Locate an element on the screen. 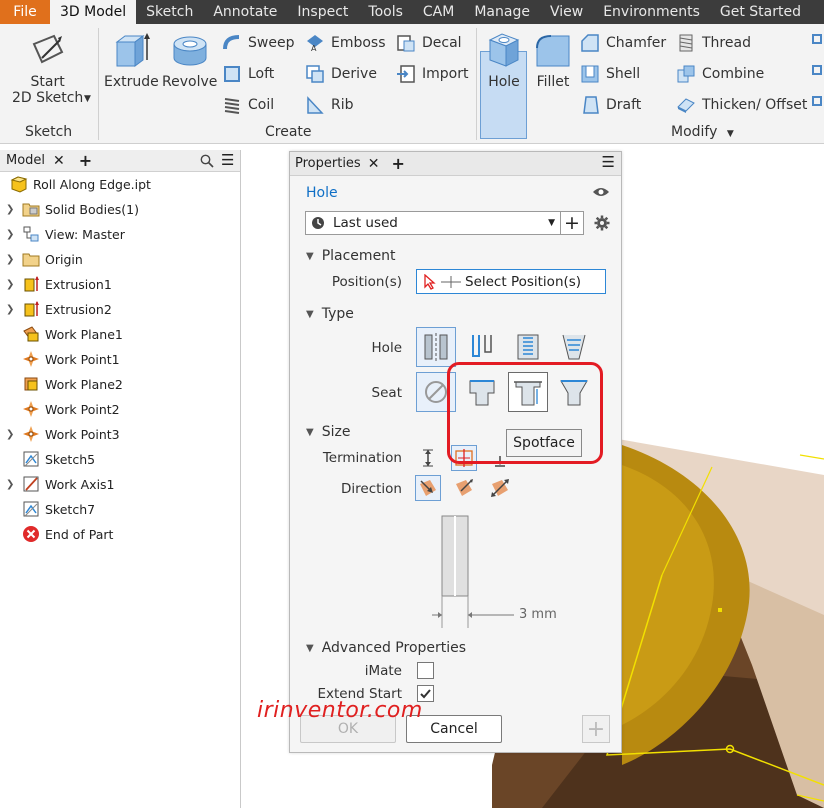 Image resolution: width=824 pixels, height=808 pixels. browser-tab-model: Model is located at coordinates (25, 160).